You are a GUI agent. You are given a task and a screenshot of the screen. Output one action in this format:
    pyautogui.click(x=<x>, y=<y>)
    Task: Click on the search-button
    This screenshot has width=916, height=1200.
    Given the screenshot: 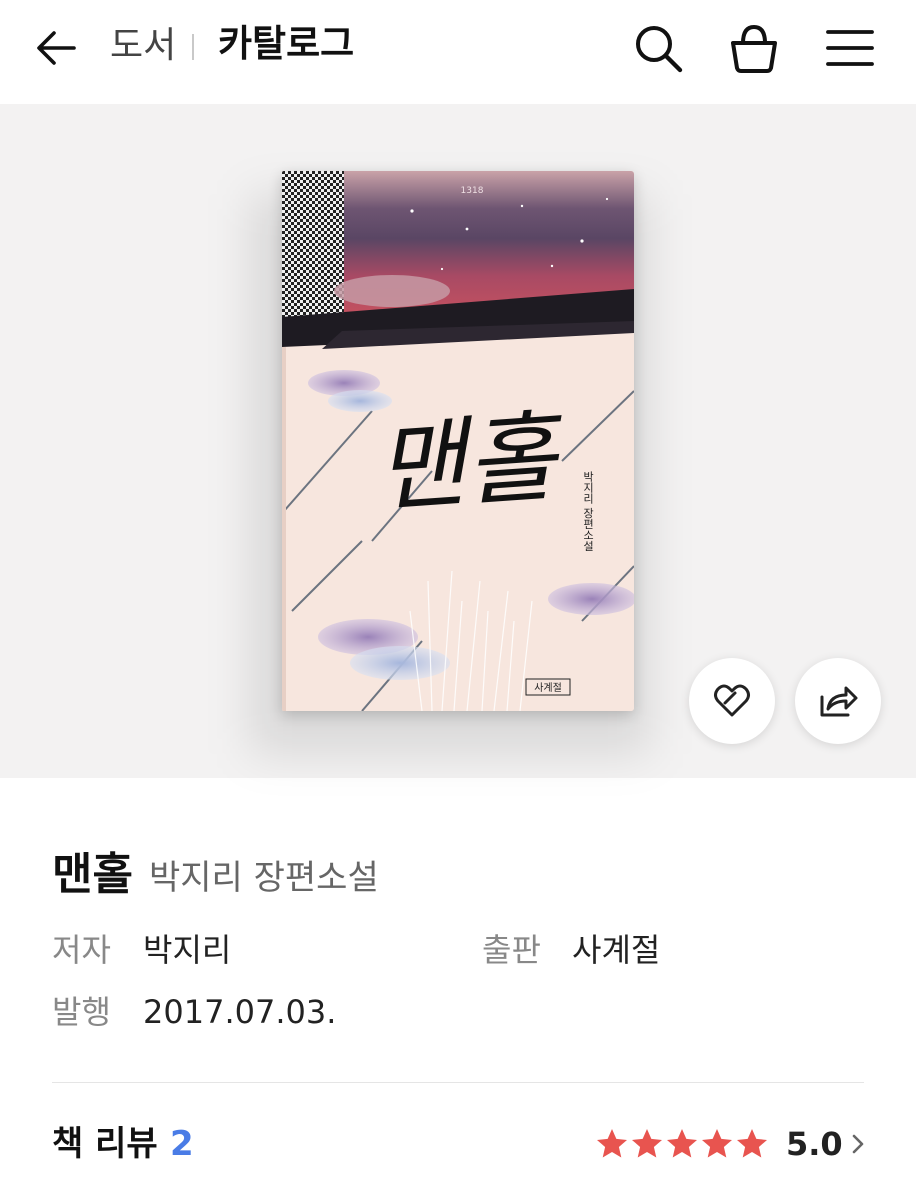 What is the action you would take?
    pyautogui.click(x=658, y=48)
    